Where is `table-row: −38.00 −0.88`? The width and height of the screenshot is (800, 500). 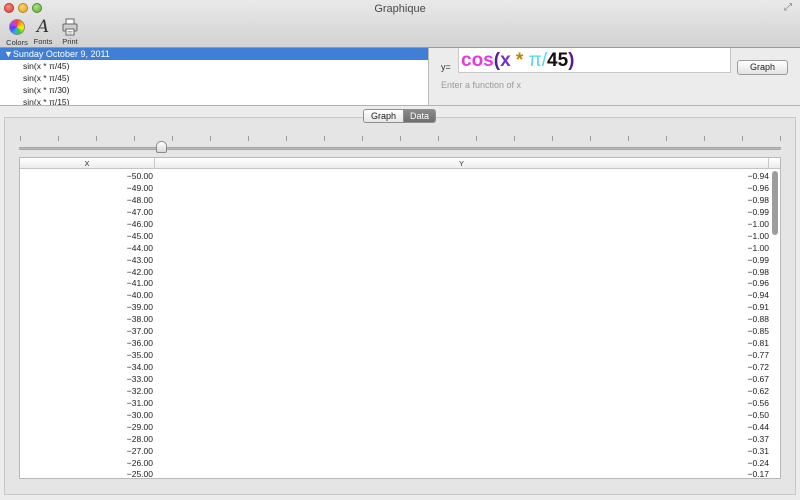
table-row: −38.00 −0.88 is located at coordinates (395, 319).